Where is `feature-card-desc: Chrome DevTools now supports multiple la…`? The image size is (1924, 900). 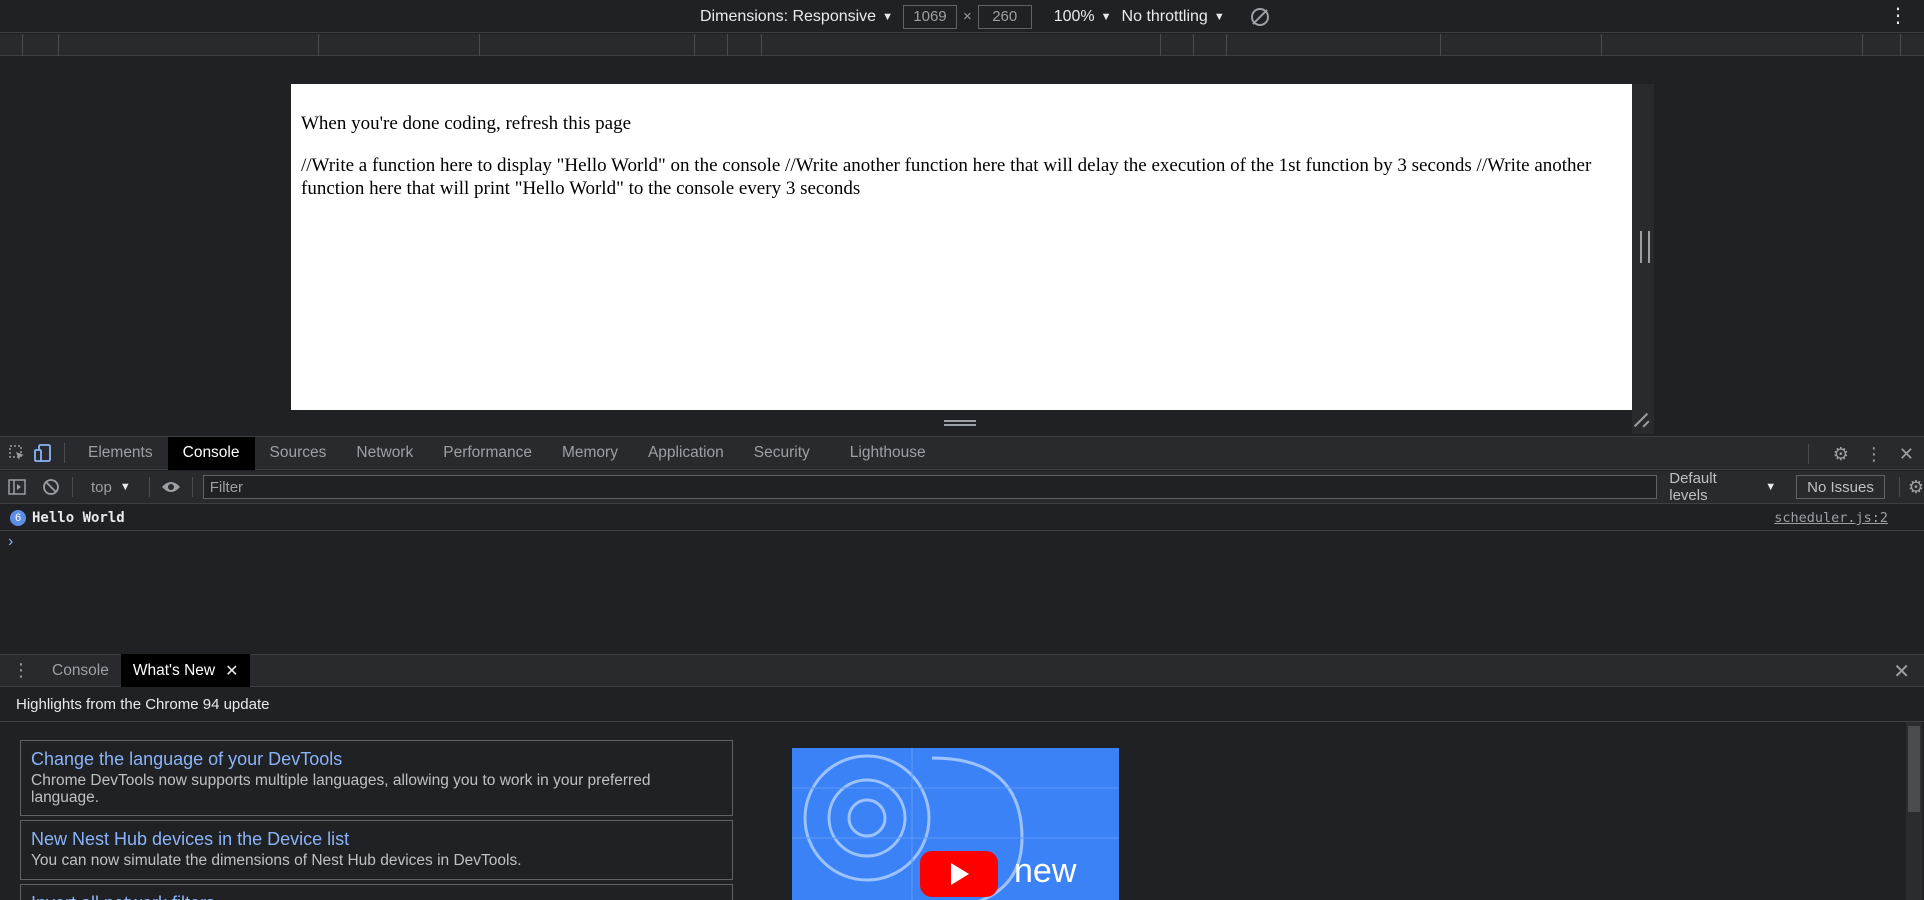 feature-card-desc: Chrome DevTools now supports multiple la… is located at coordinates (341, 789).